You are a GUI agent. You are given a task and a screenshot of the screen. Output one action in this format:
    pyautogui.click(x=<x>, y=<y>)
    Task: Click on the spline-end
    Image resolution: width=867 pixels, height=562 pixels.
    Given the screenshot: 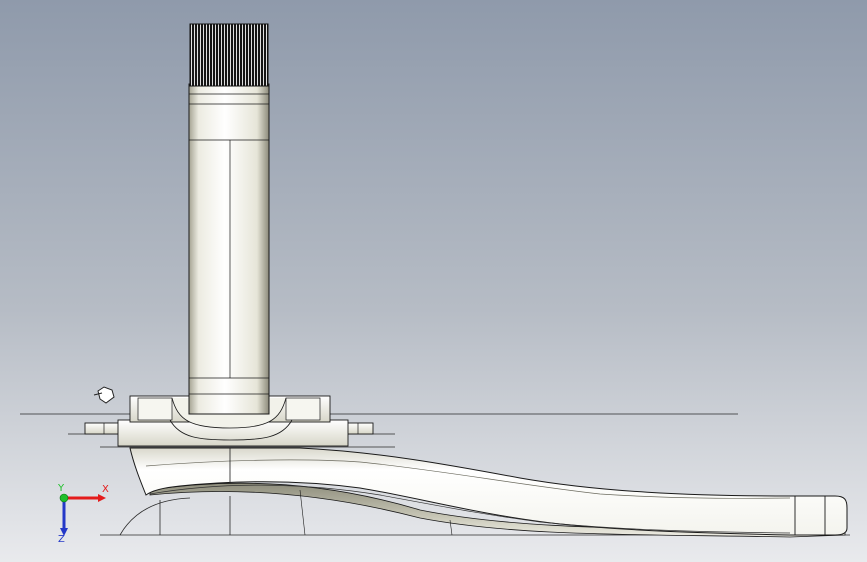 What is the action you would take?
    pyautogui.click(x=229, y=55)
    